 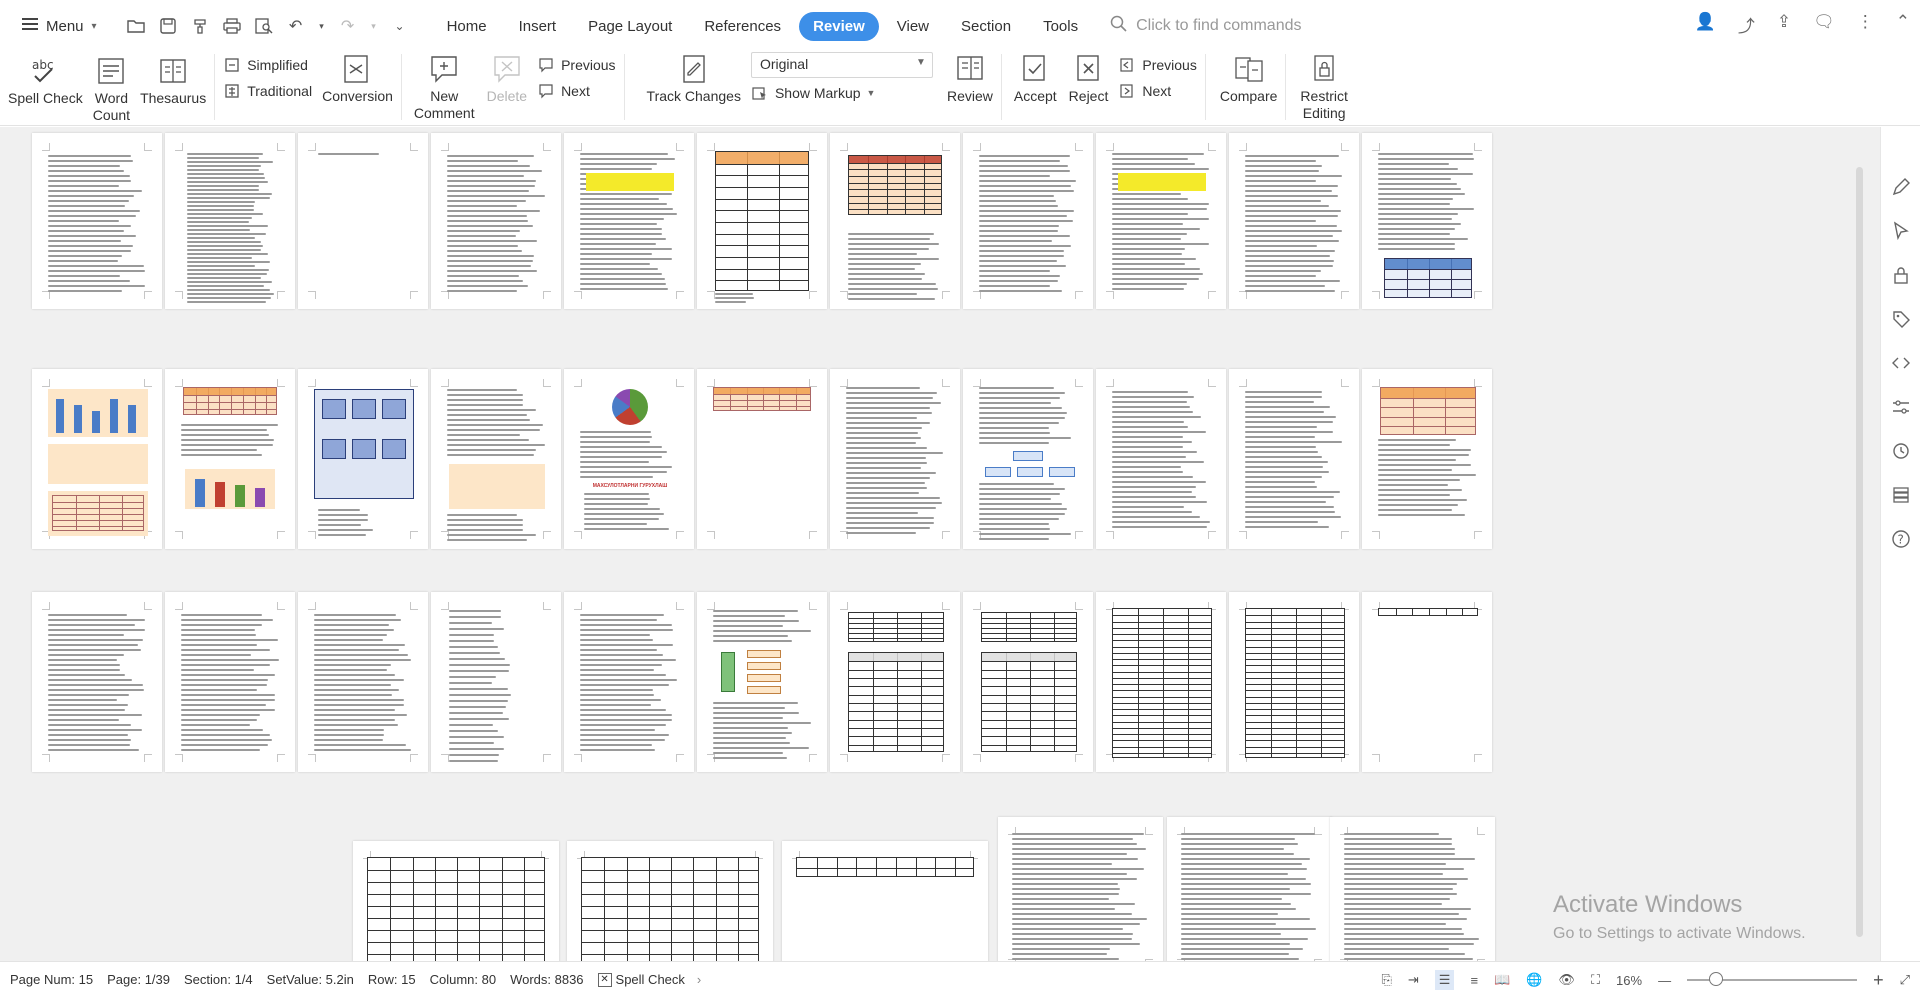 I want to click on layers-icon, so click(x=1900, y=495).